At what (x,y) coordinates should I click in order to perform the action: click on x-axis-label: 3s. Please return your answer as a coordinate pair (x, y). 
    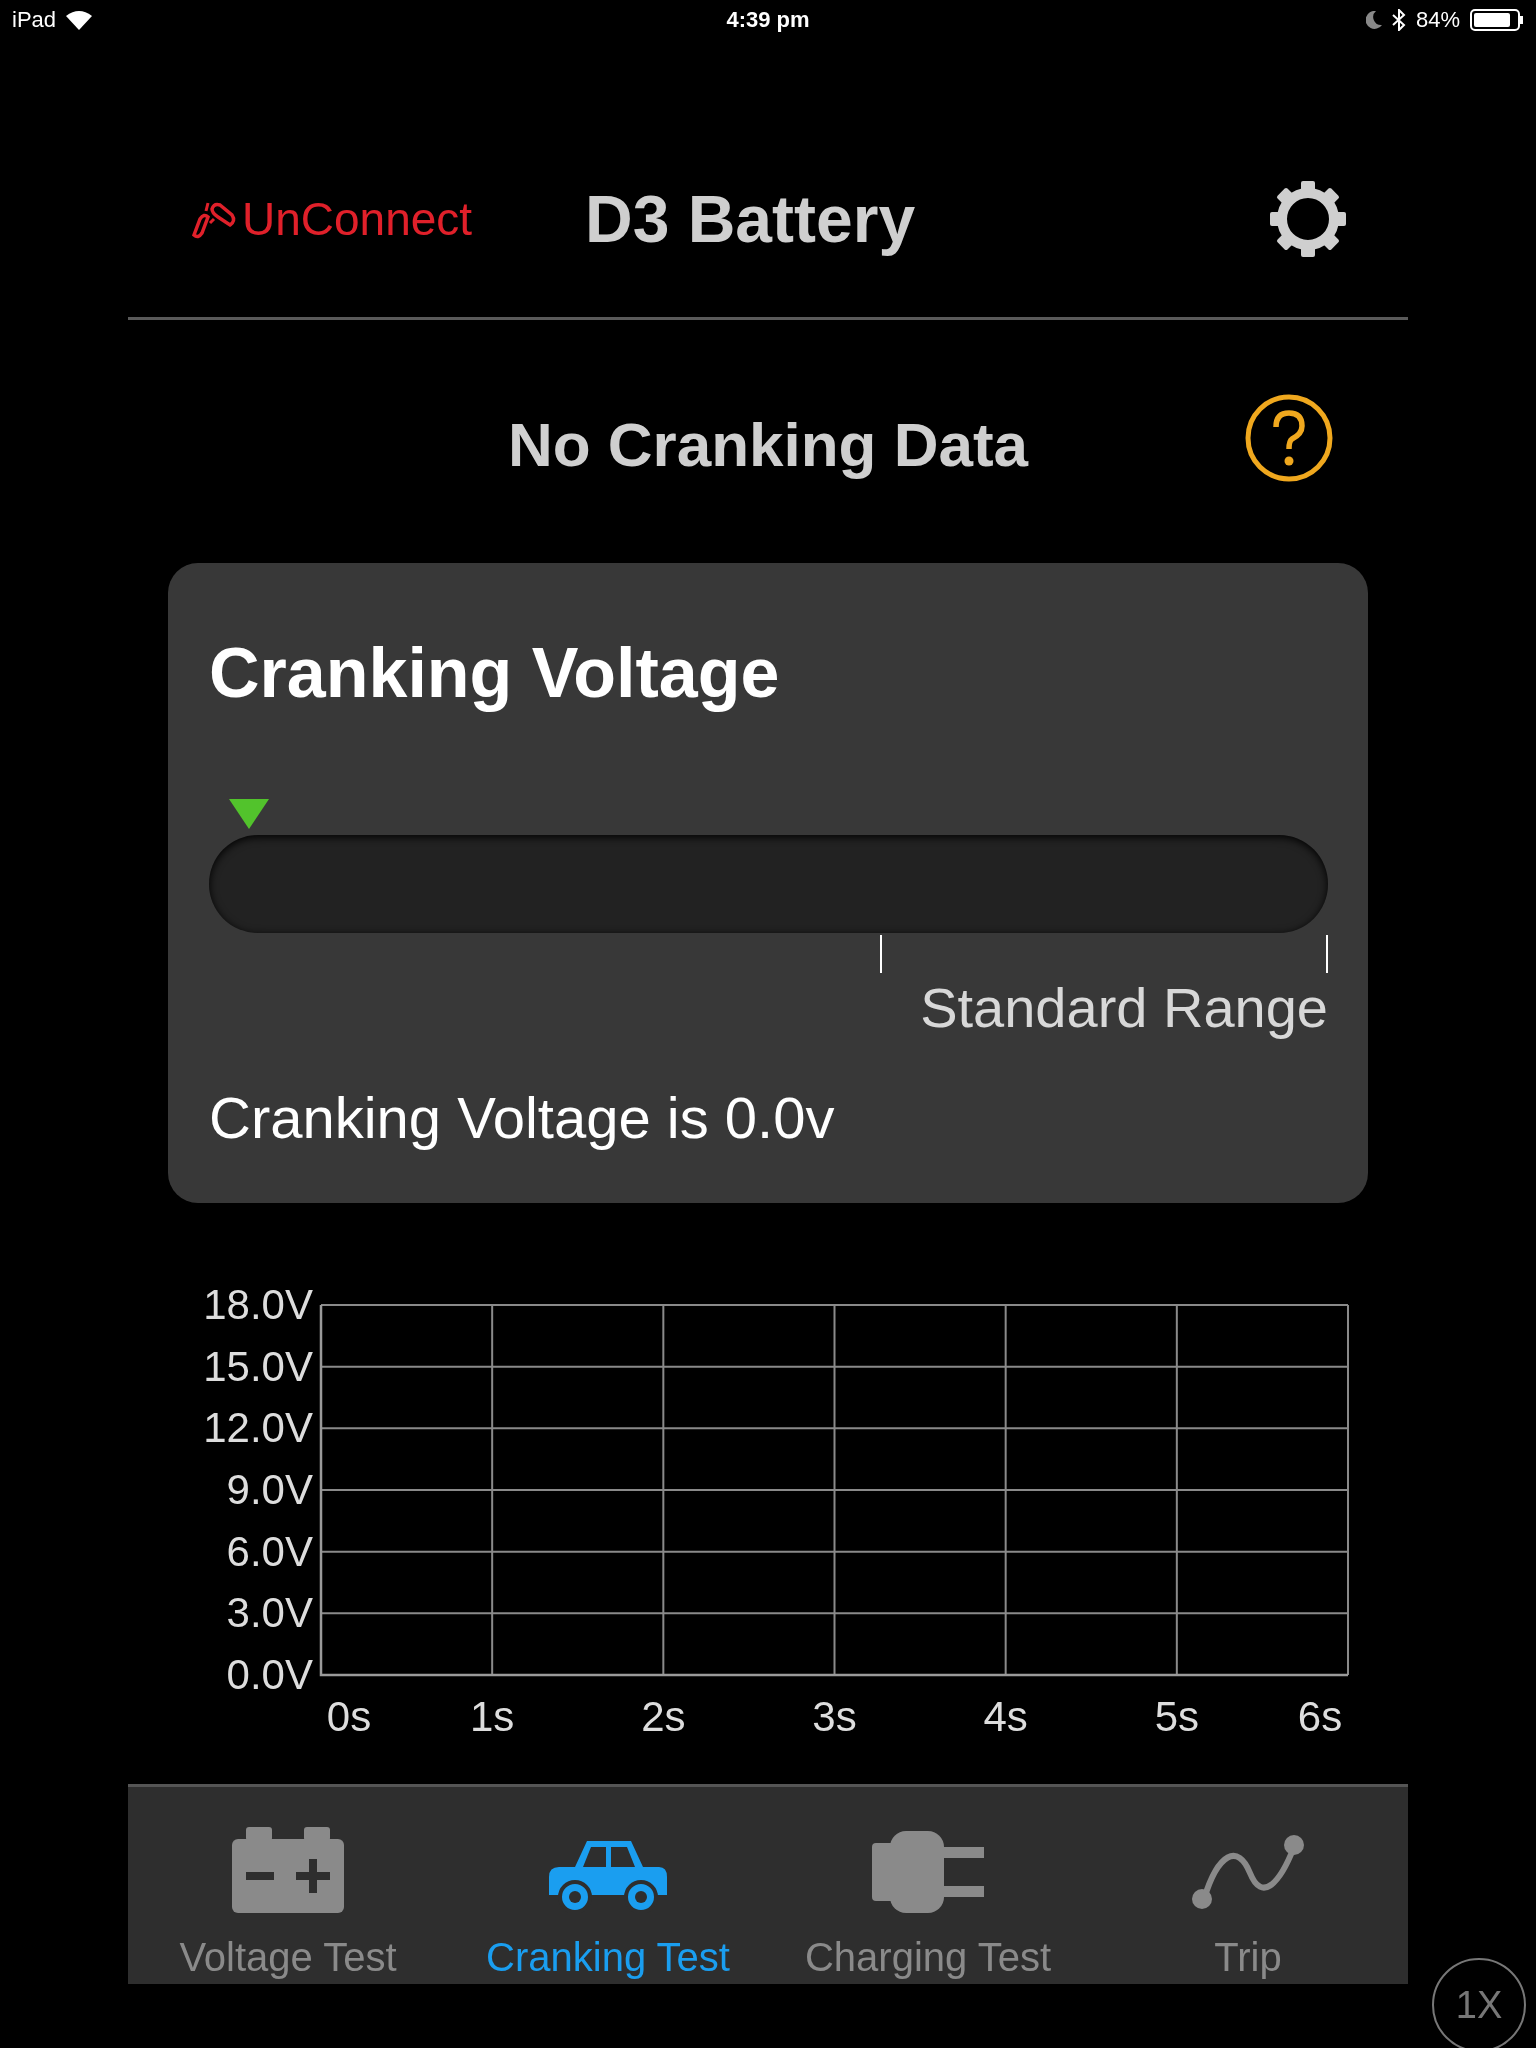
    Looking at the image, I should click on (834, 1716).